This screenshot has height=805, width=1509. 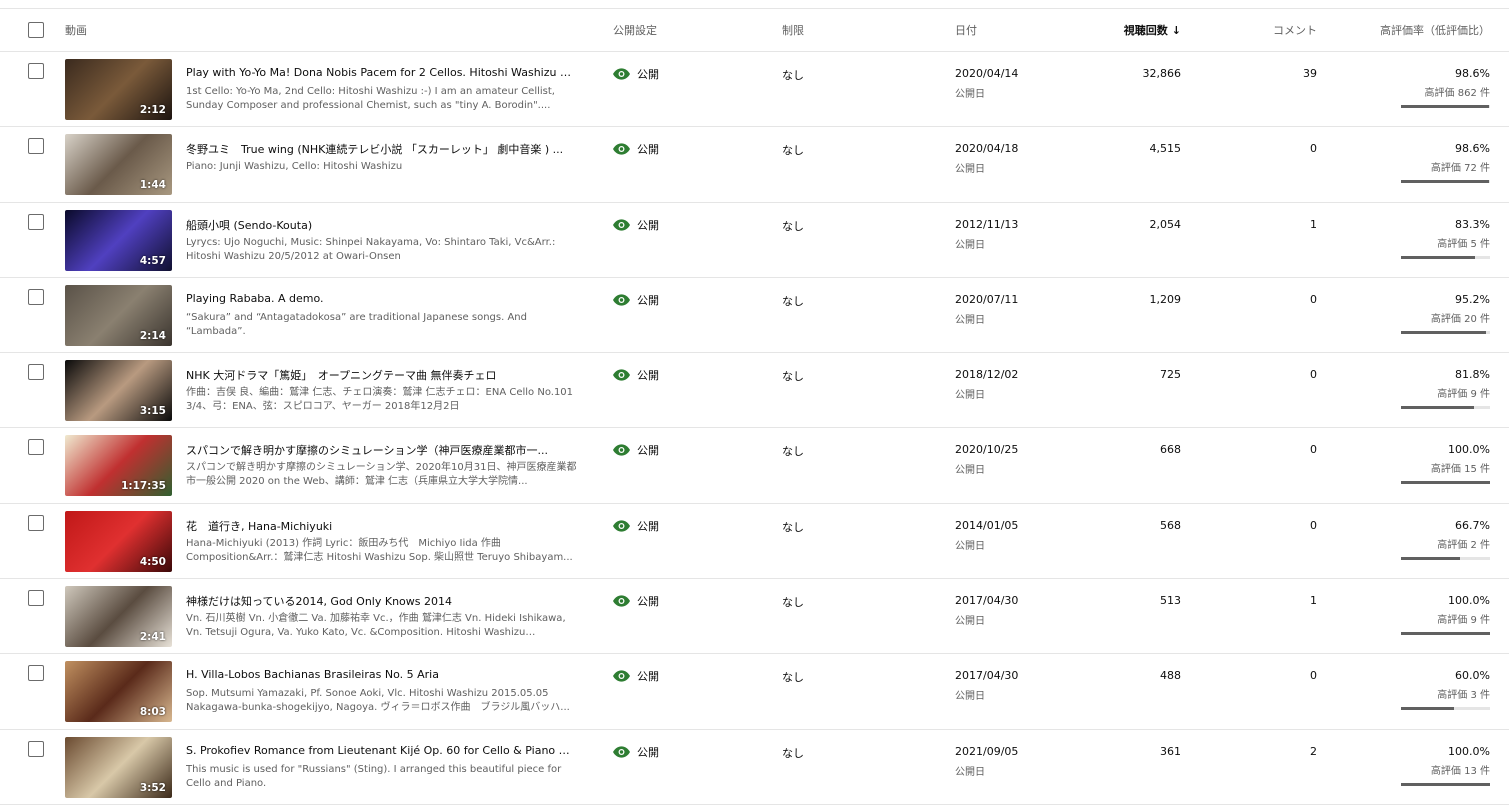 I want to click on column-header-restrictions: 制限, so click(x=793, y=30).